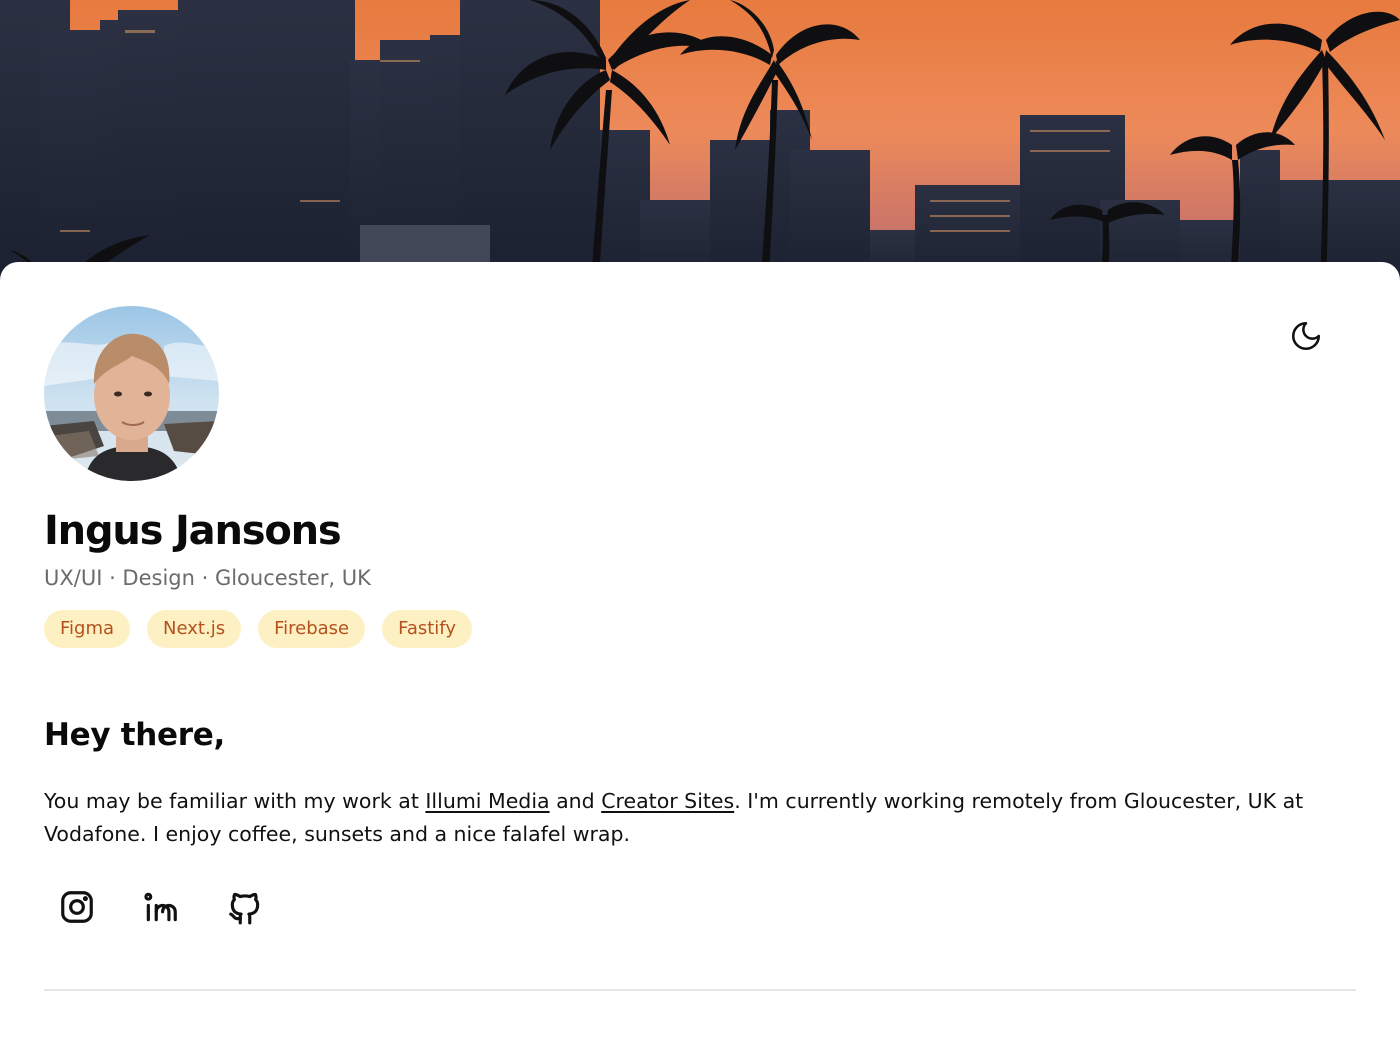 This screenshot has width=1400, height=1050. I want to click on tag-nextjs: Next.js, so click(194, 629).